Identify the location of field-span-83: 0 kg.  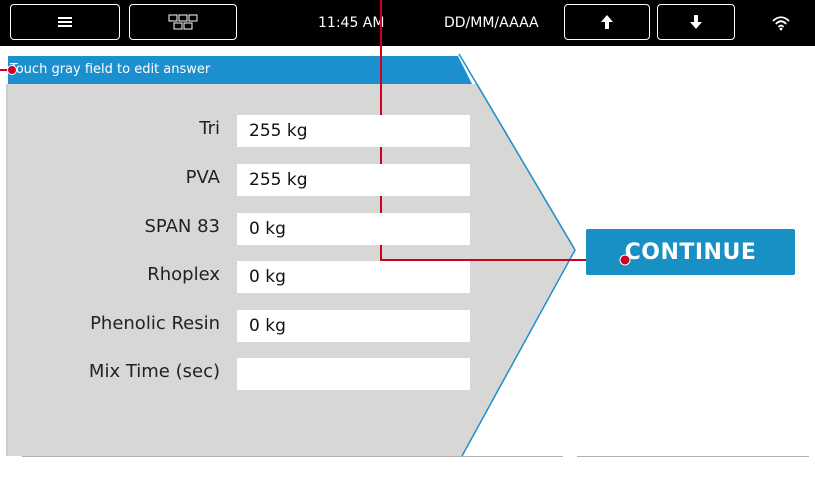
(353, 229).